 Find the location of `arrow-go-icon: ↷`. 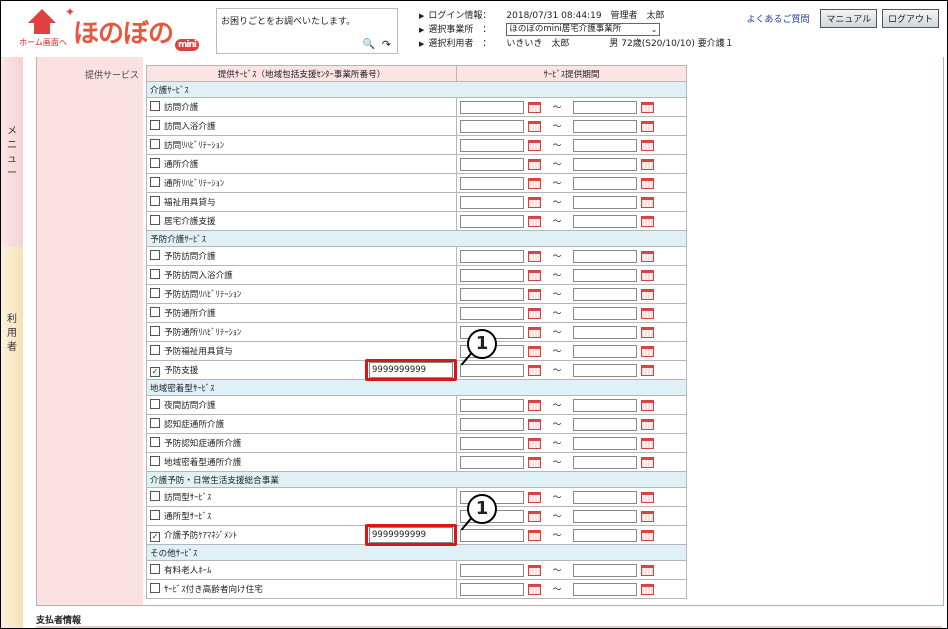

arrow-go-icon: ↷ is located at coordinates (386, 44).